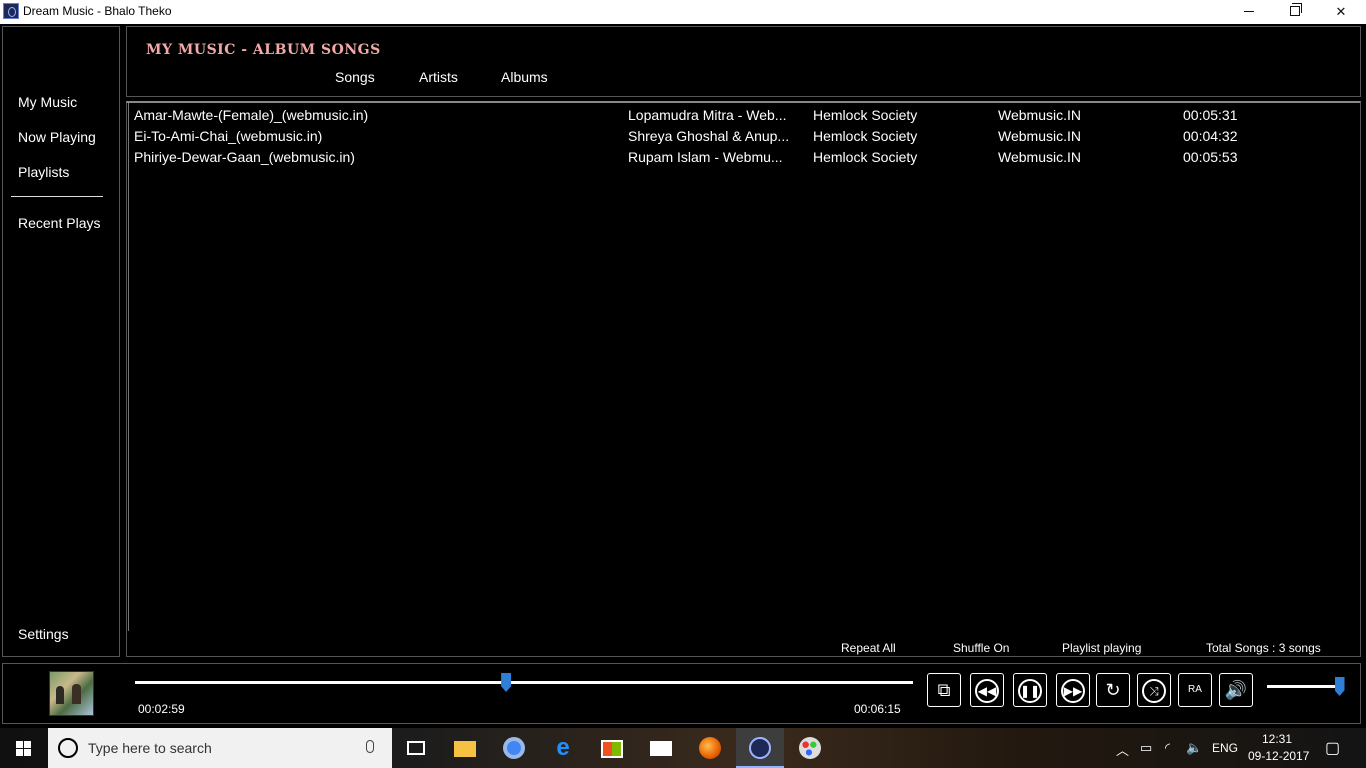 This screenshot has height=768, width=1366. I want to click on clock-time: 12:31, so click(1277, 739).